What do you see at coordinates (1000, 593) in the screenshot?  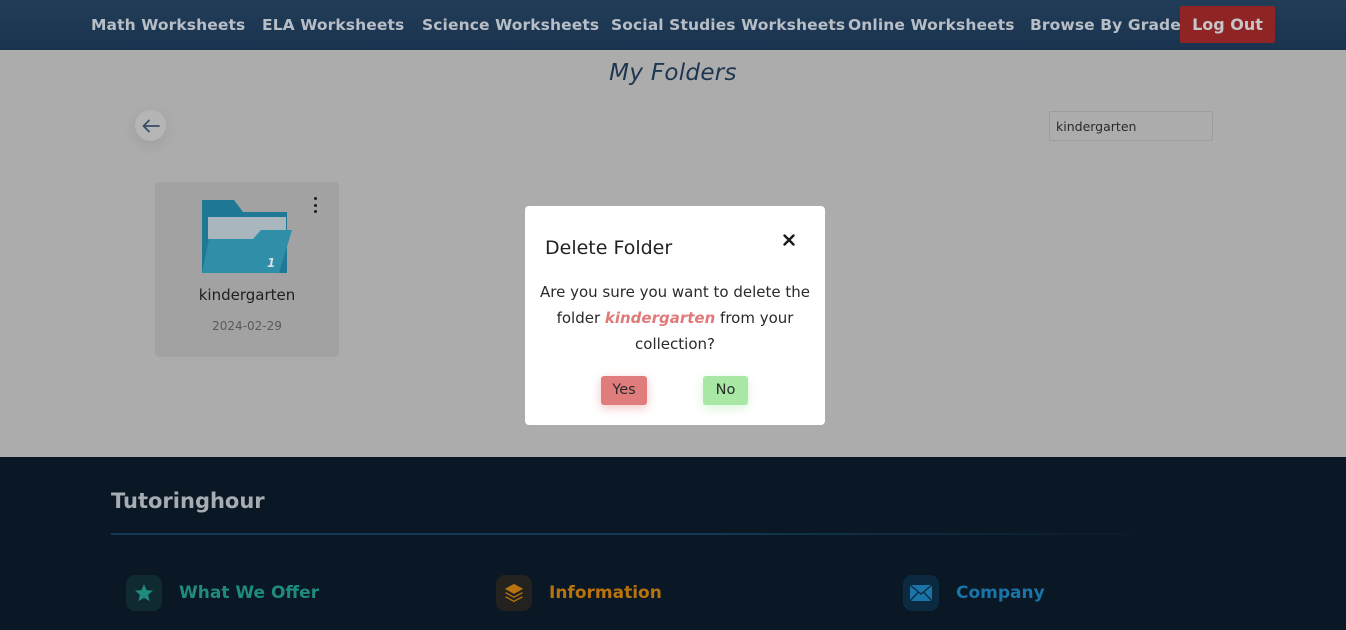 I see `footer-label-company: Company` at bounding box center [1000, 593].